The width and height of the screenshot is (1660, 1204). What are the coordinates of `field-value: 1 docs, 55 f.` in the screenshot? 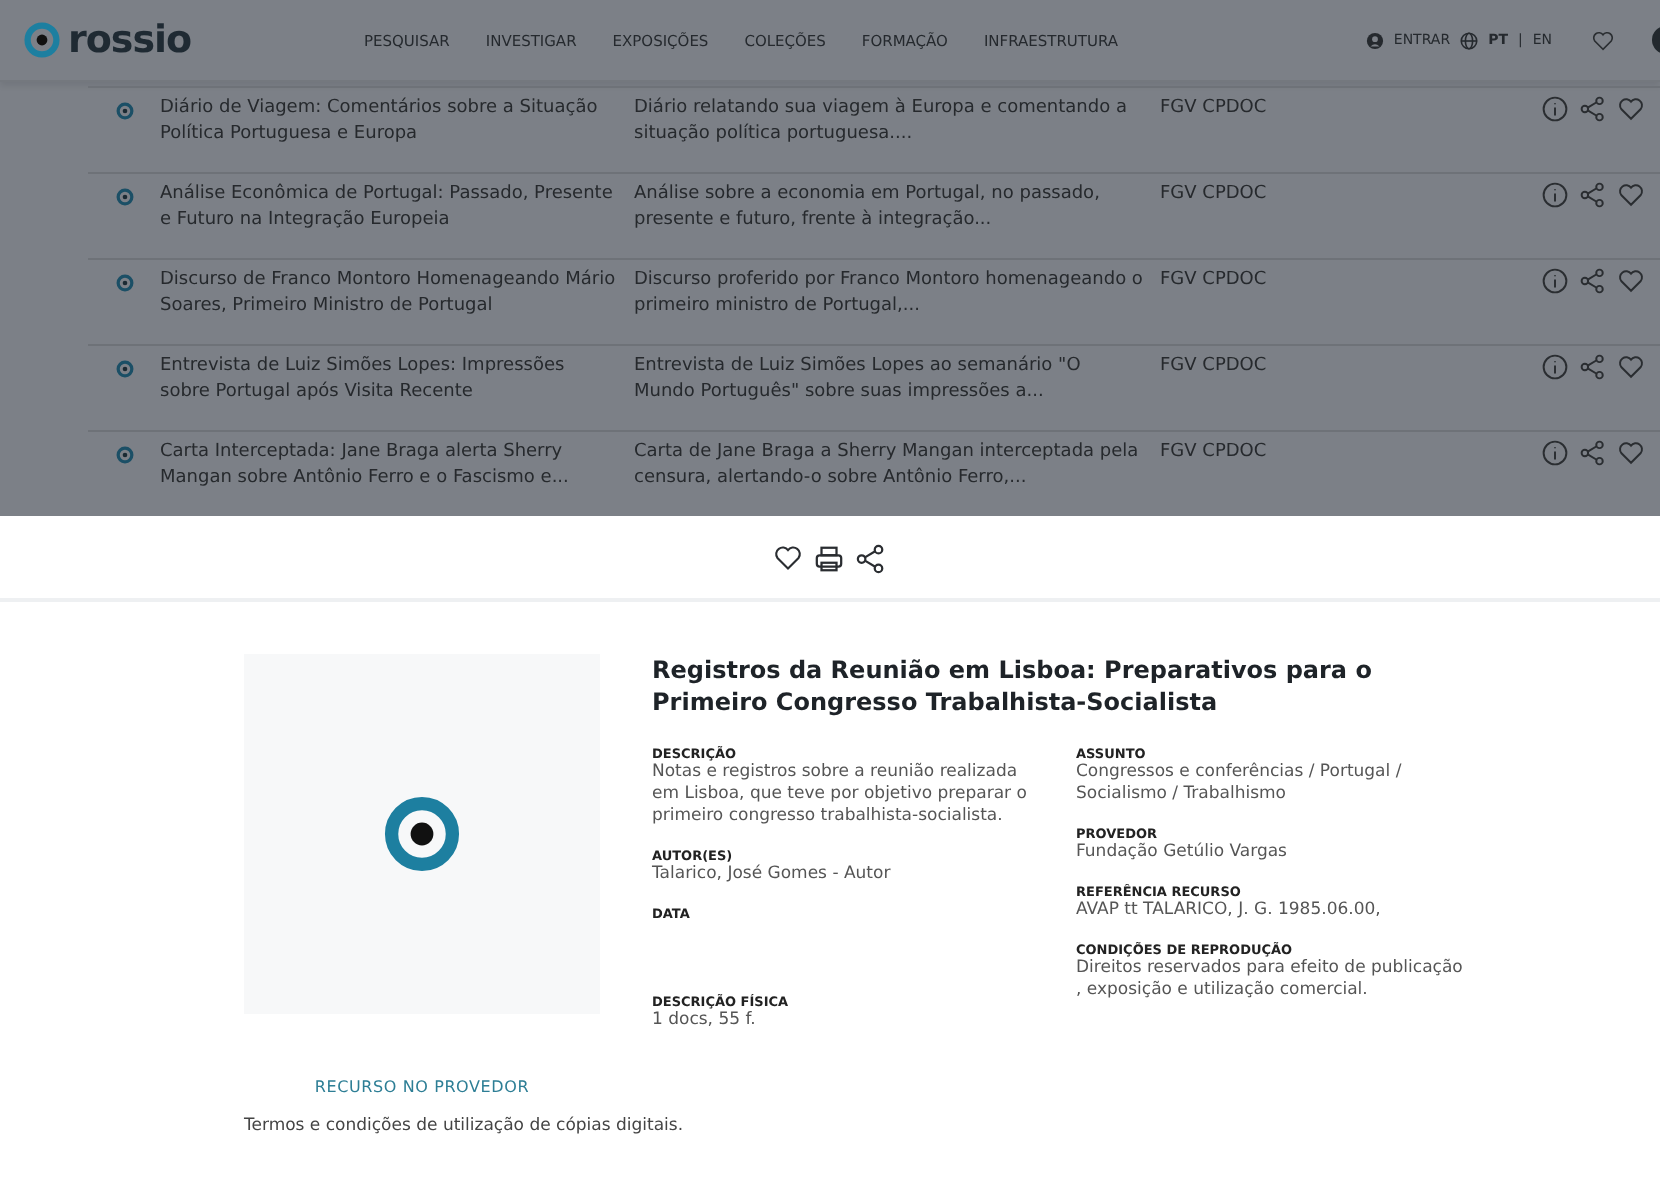 It's located at (705, 1021).